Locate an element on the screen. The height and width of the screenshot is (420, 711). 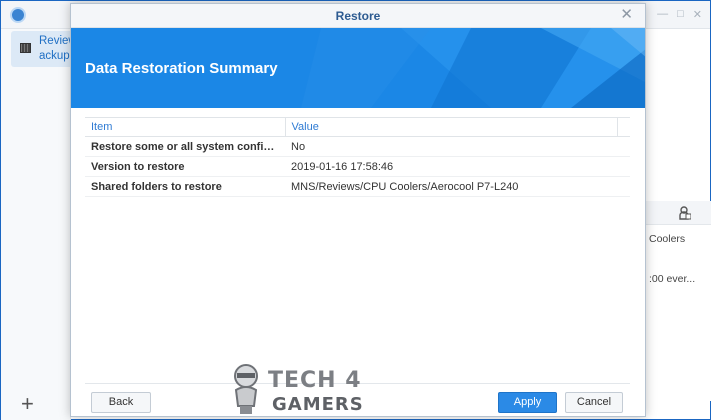
minimize-icon: — is located at coordinates (662, 14).